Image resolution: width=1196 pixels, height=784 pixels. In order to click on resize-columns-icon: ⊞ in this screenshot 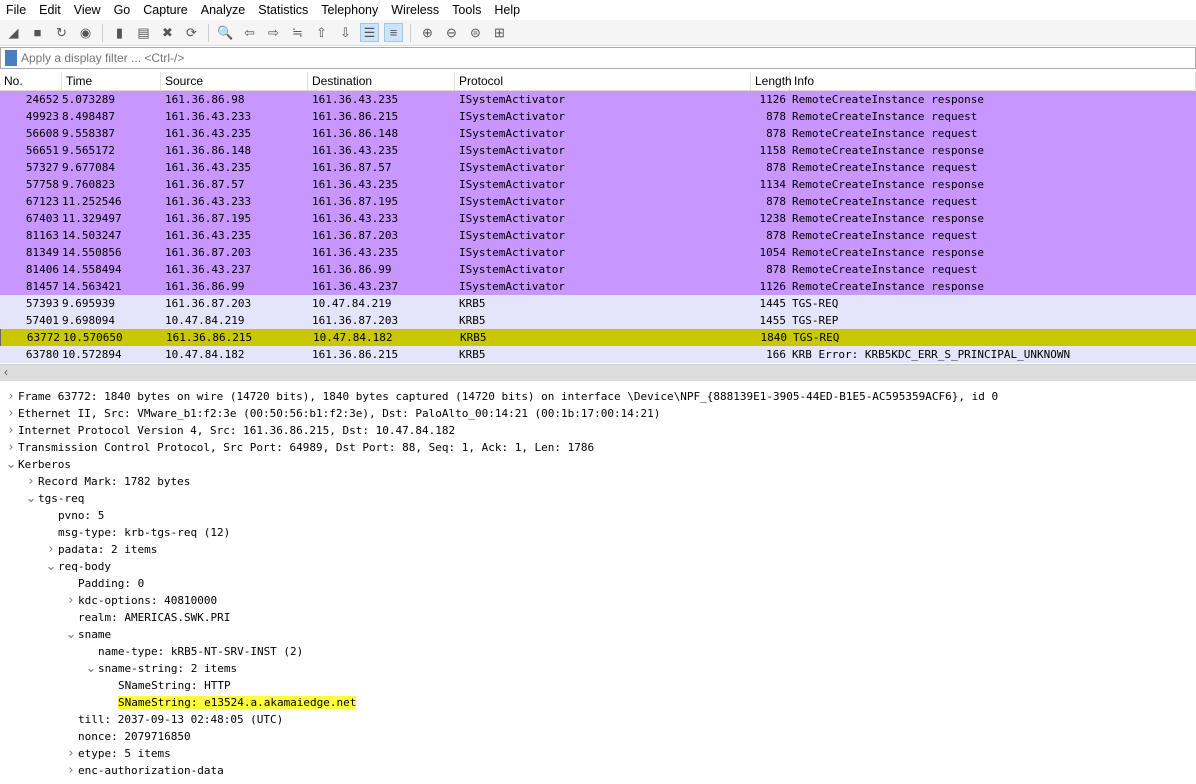, I will do `click(499, 32)`.